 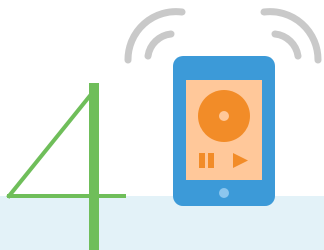 I want to click on disc-hole, so click(x=224, y=116).